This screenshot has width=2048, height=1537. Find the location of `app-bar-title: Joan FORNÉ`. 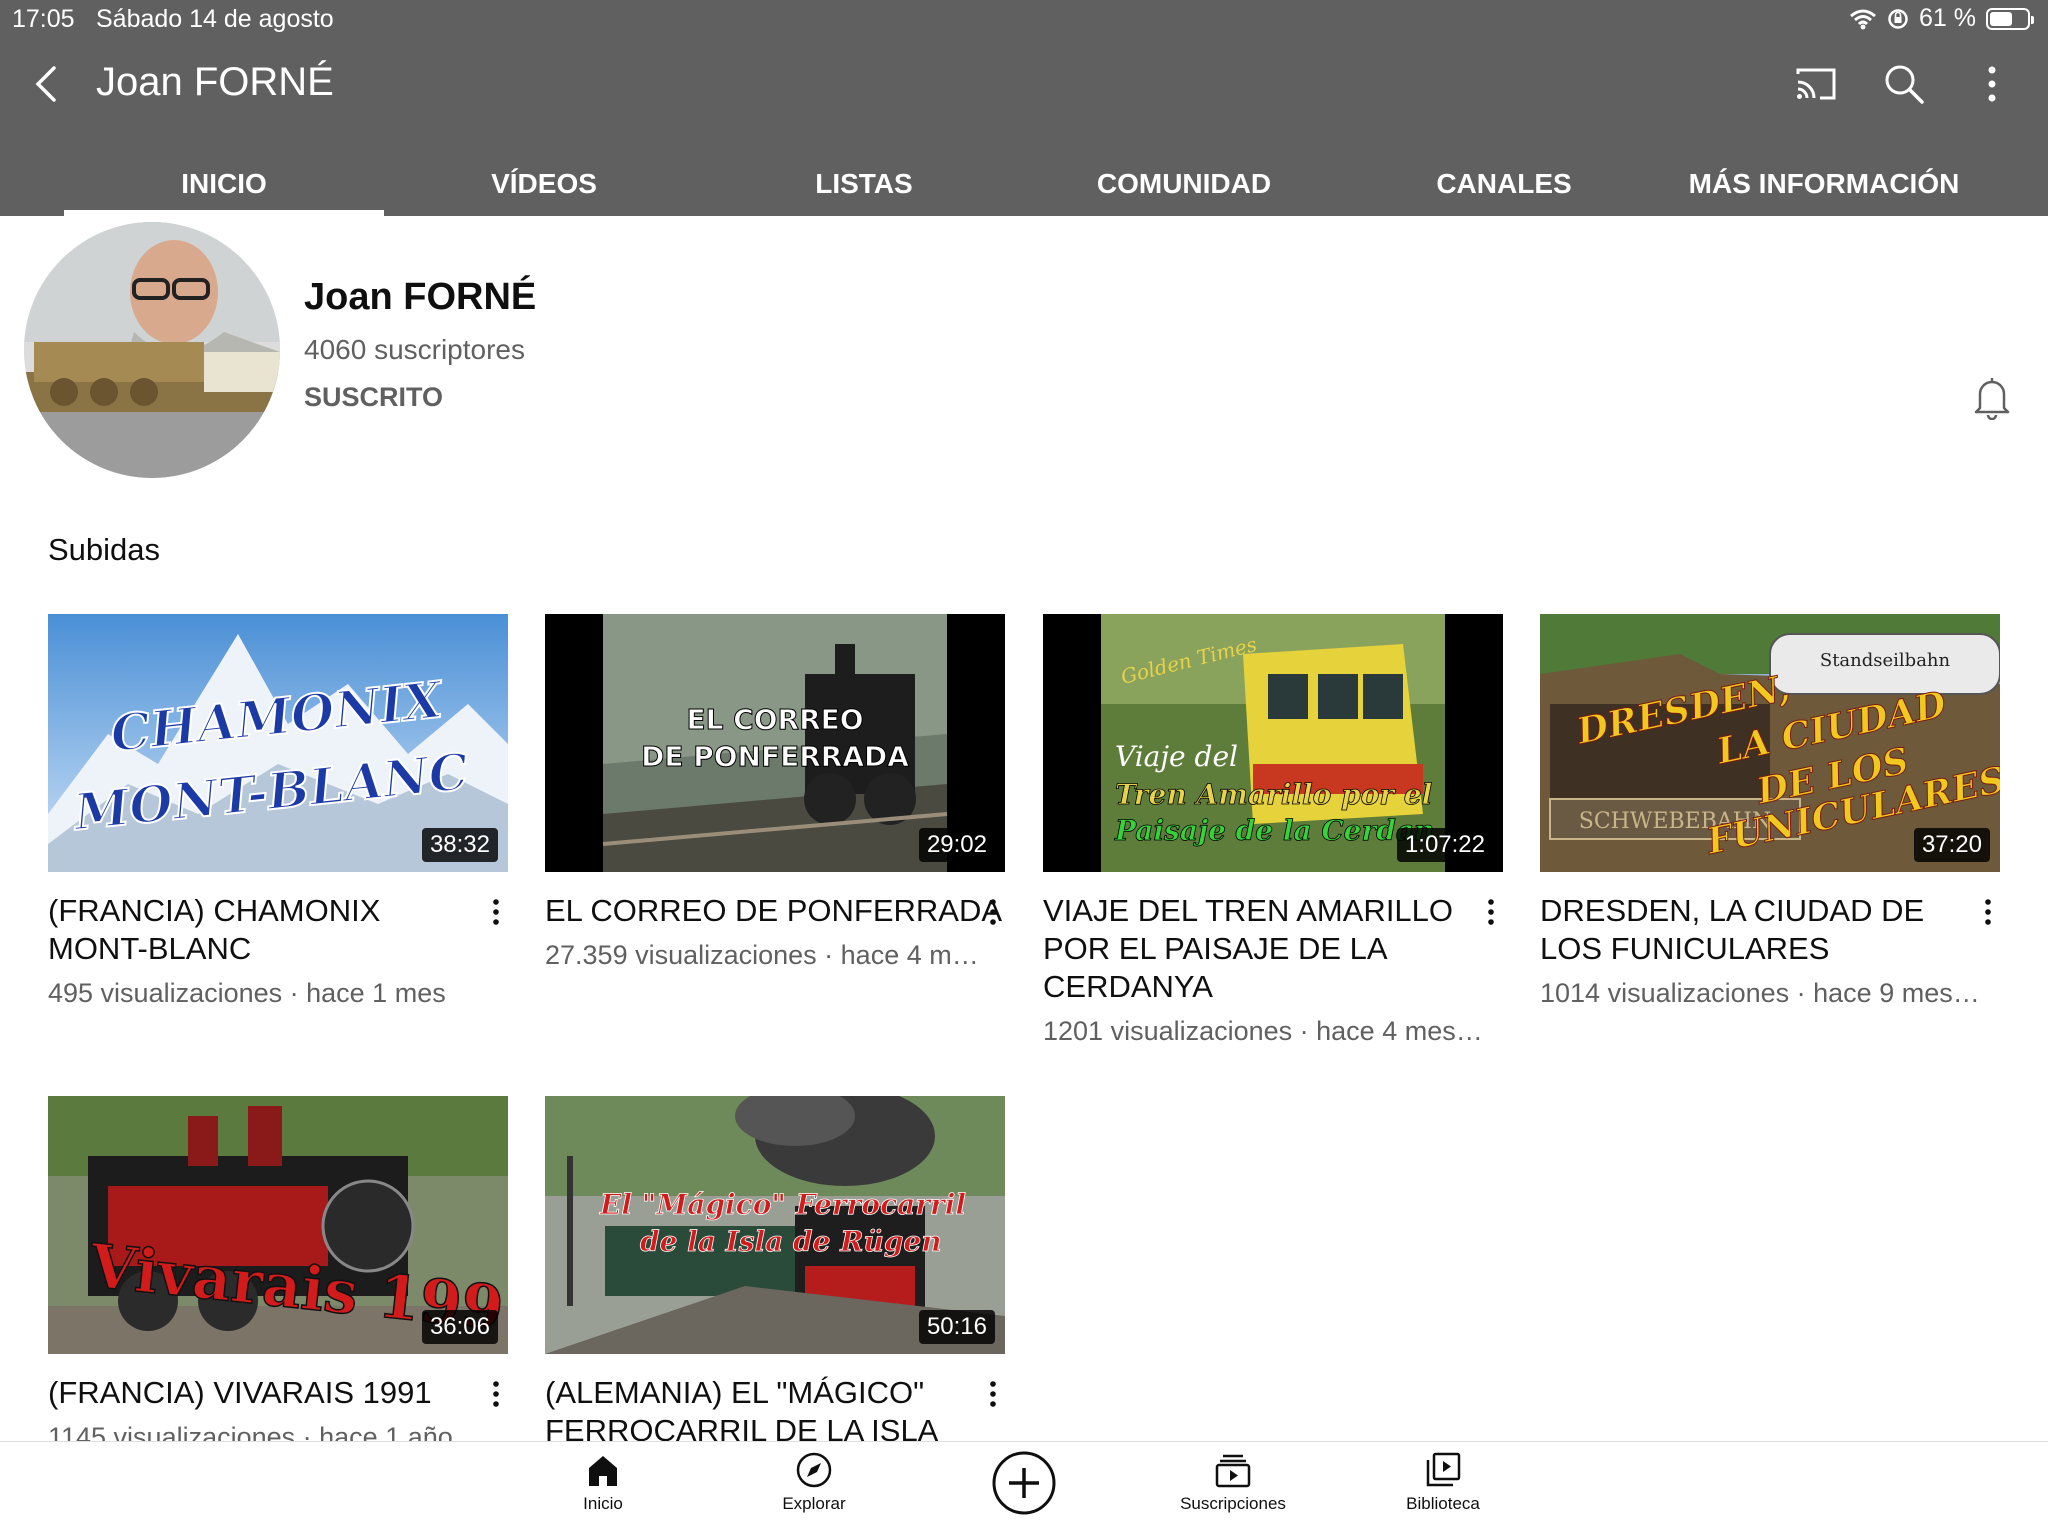

app-bar-title: Joan FORNÉ is located at coordinates (215, 82).